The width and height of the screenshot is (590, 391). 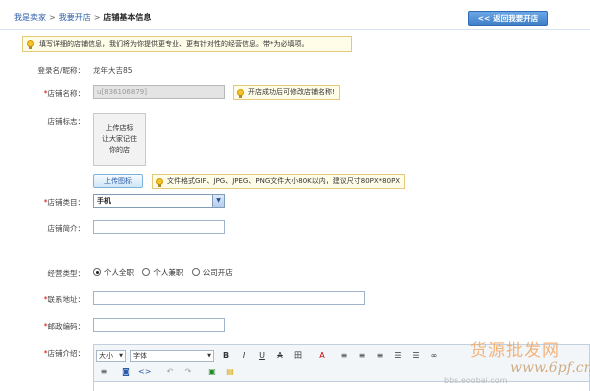 What do you see at coordinates (188, 372) in the screenshot?
I see `redo-icon: ↷` at bounding box center [188, 372].